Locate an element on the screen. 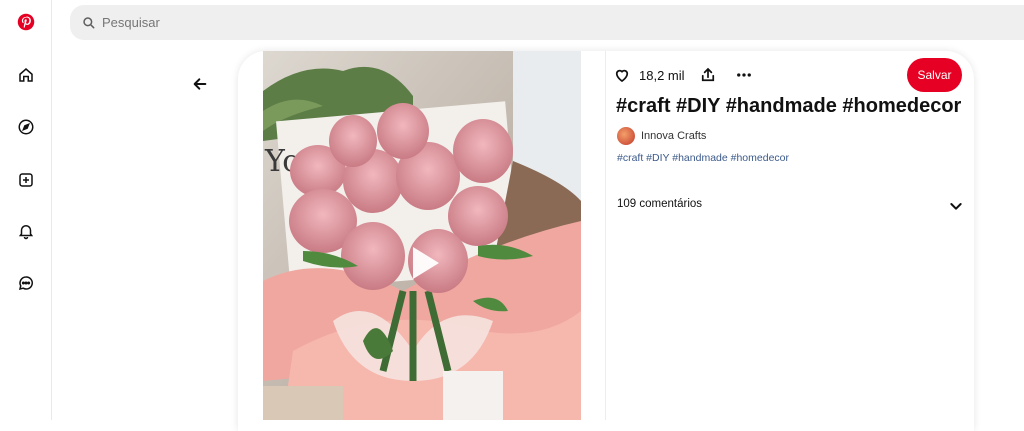 Image resolution: width=1024 pixels, height=431 pixels. pinterest-logo-icon is located at coordinates (26, 22).